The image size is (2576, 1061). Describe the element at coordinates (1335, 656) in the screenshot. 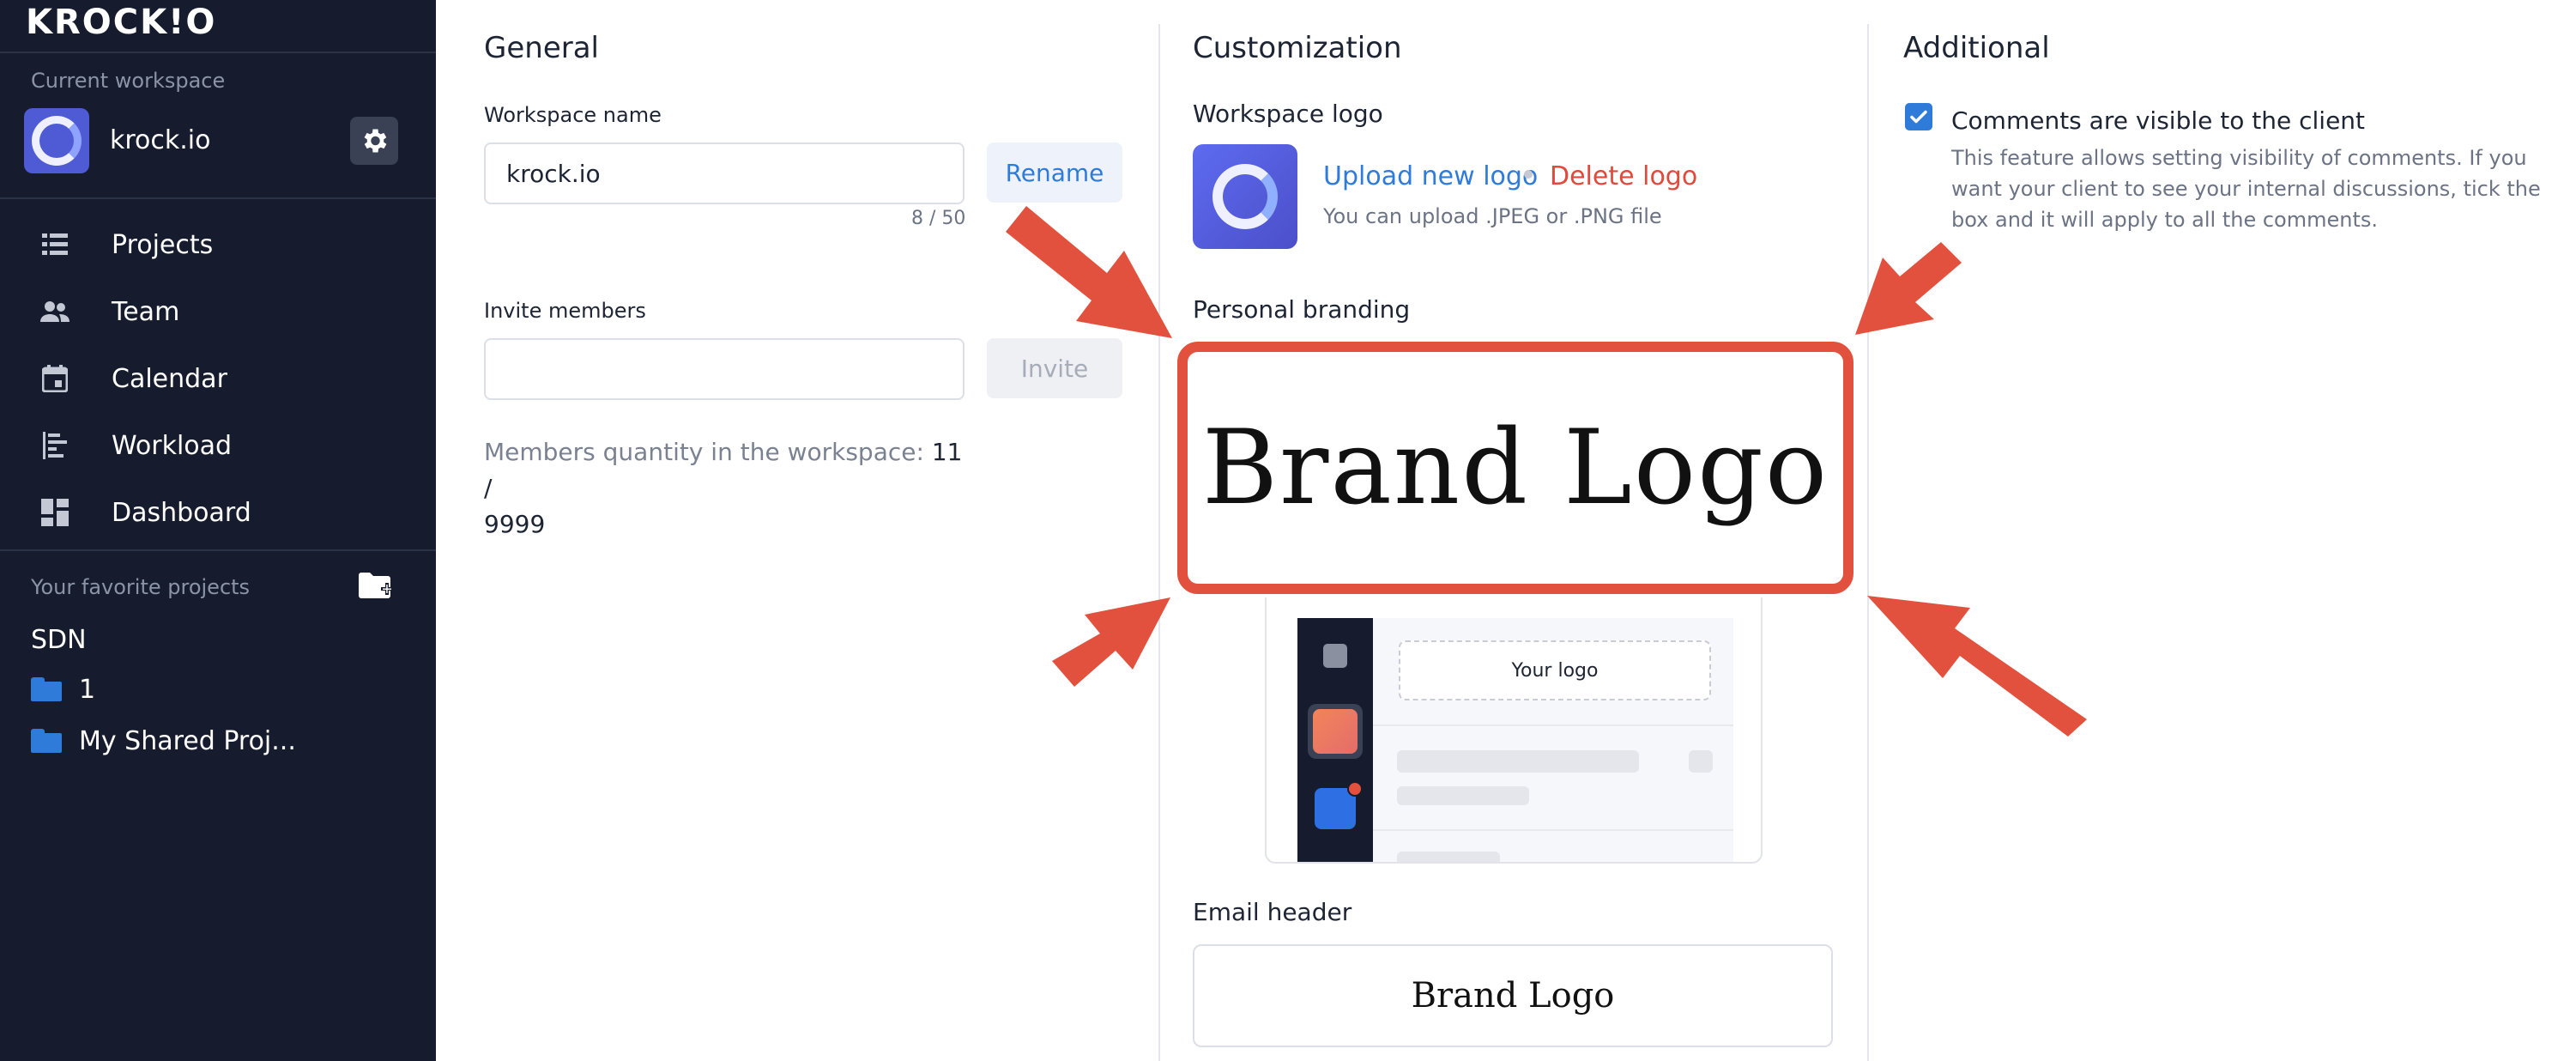

I see `preview-menu-square` at that location.